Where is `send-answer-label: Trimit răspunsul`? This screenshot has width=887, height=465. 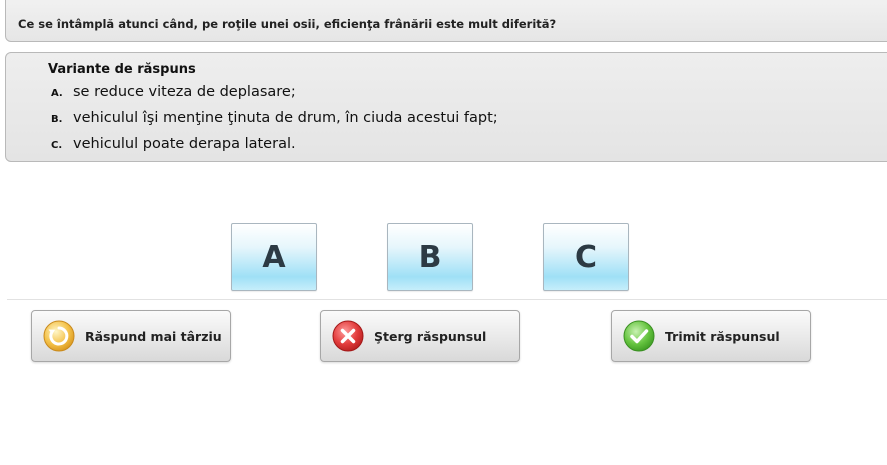
send-answer-label: Trimit răspunsul is located at coordinates (722, 336).